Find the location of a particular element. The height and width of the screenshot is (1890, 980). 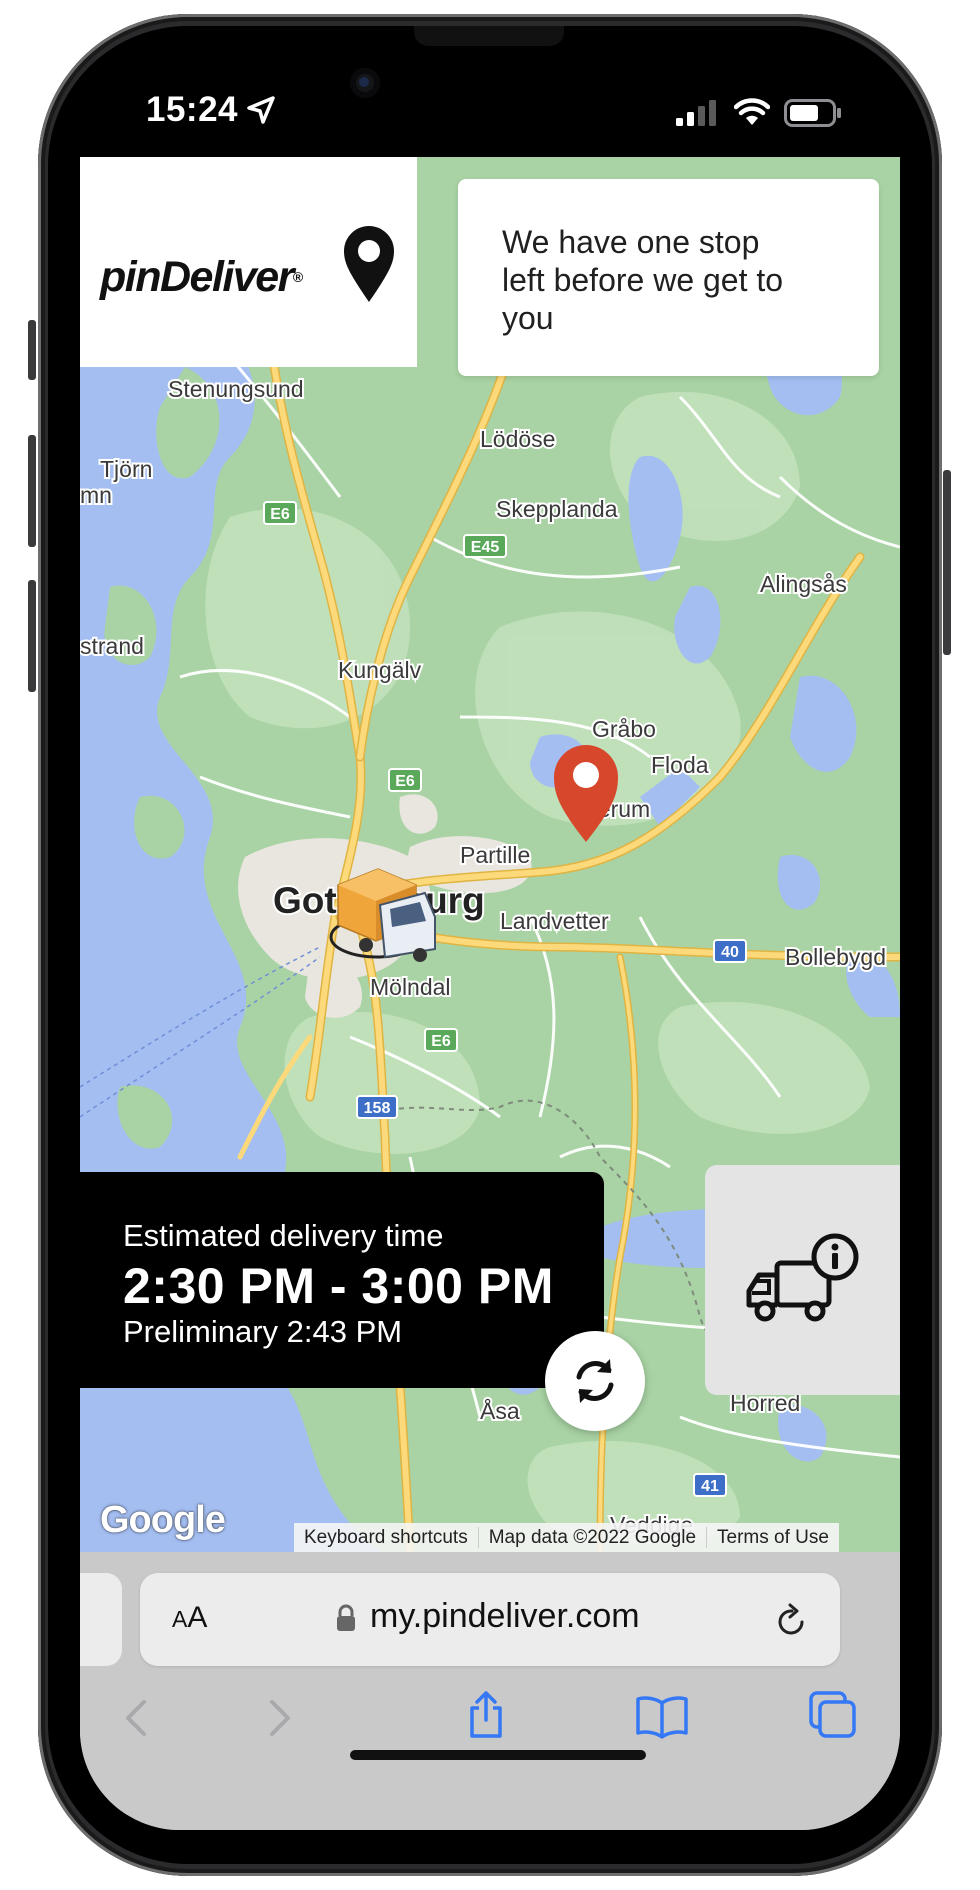

road-shield-label: 40 is located at coordinates (730, 952).